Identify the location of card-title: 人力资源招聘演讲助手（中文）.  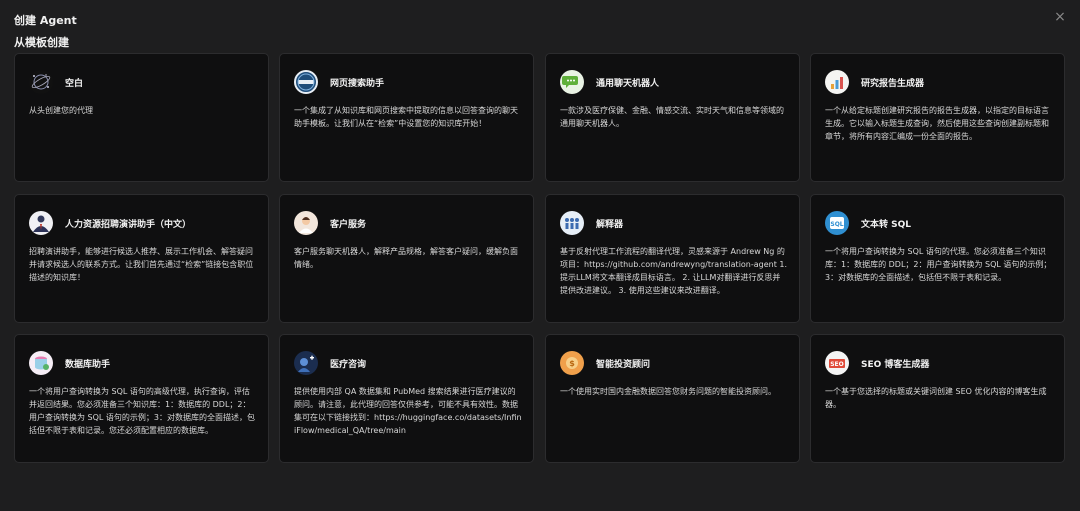
(128, 224).